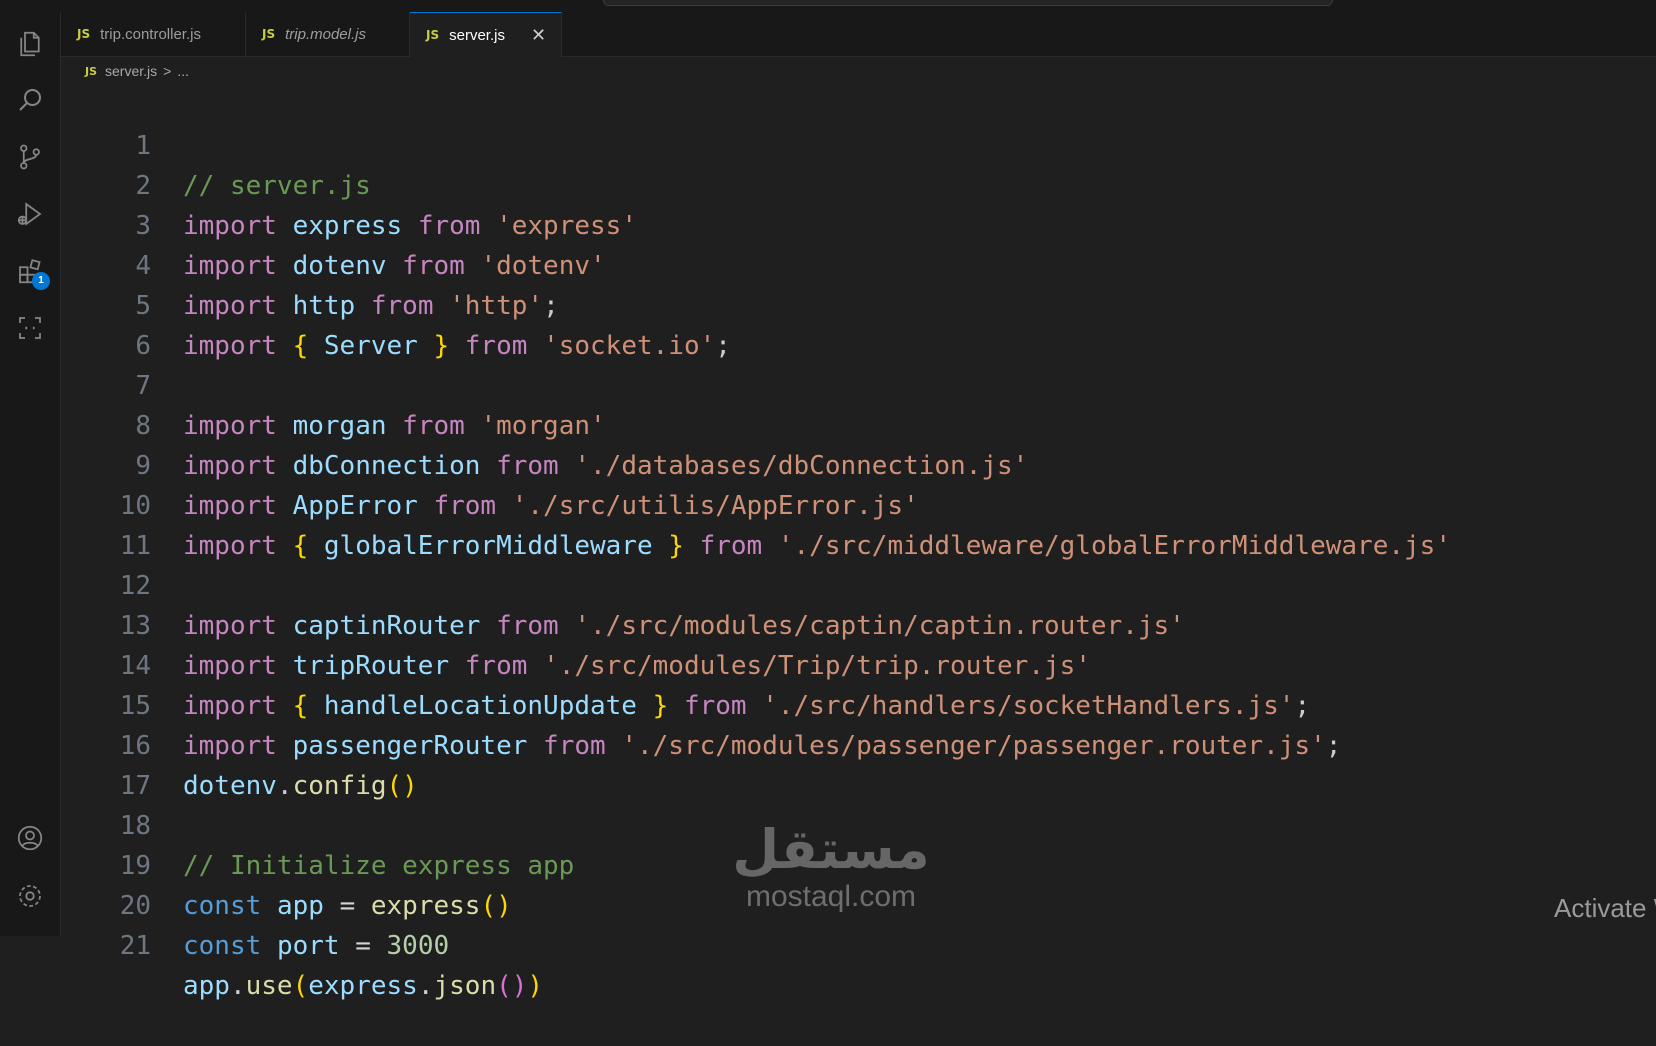 This screenshot has width=1656, height=1046. Describe the element at coordinates (150, 34) in the screenshot. I see `tab-label: trip.controller.js` at that location.